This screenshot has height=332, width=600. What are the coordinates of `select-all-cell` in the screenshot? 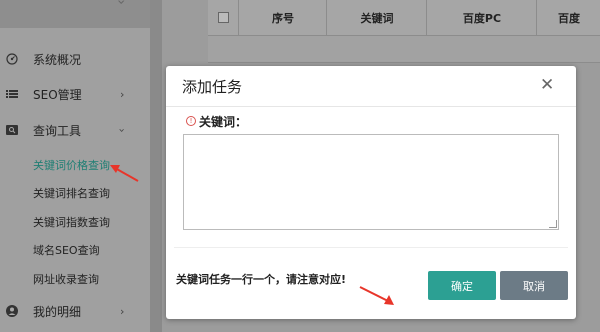 It's located at (223, 17).